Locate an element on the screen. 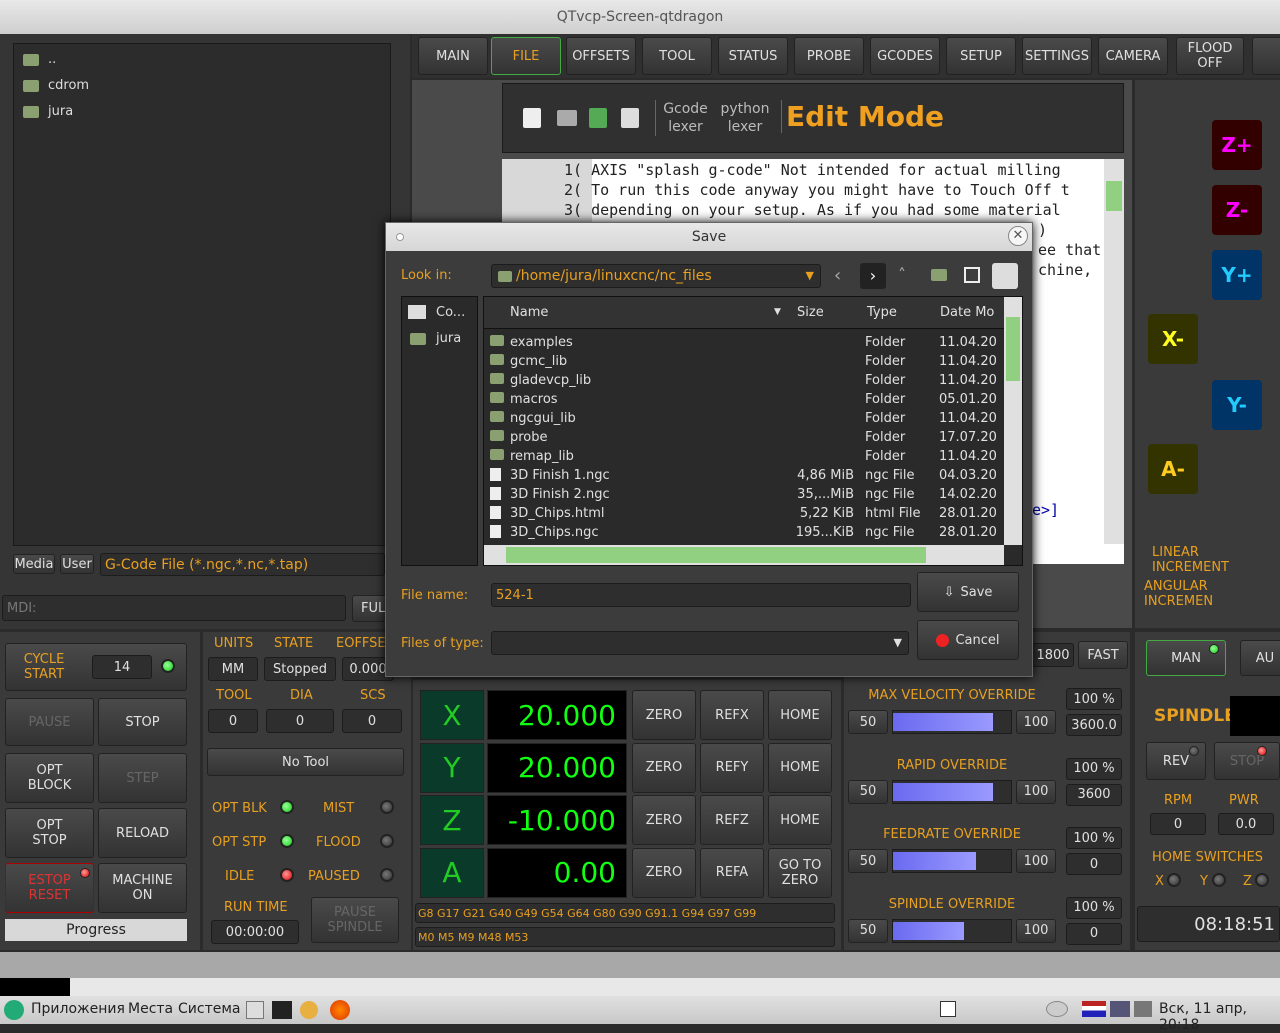 This screenshot has height=1033, width=1280. display-icon is located at coordinates (1120, 1009).